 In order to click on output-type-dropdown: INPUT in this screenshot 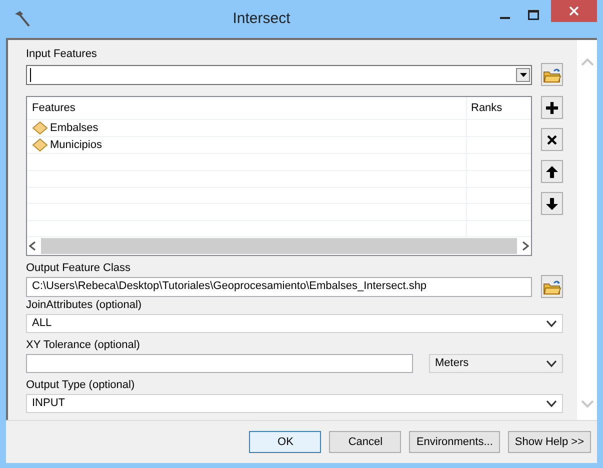, I will do `click(294, 403)`.